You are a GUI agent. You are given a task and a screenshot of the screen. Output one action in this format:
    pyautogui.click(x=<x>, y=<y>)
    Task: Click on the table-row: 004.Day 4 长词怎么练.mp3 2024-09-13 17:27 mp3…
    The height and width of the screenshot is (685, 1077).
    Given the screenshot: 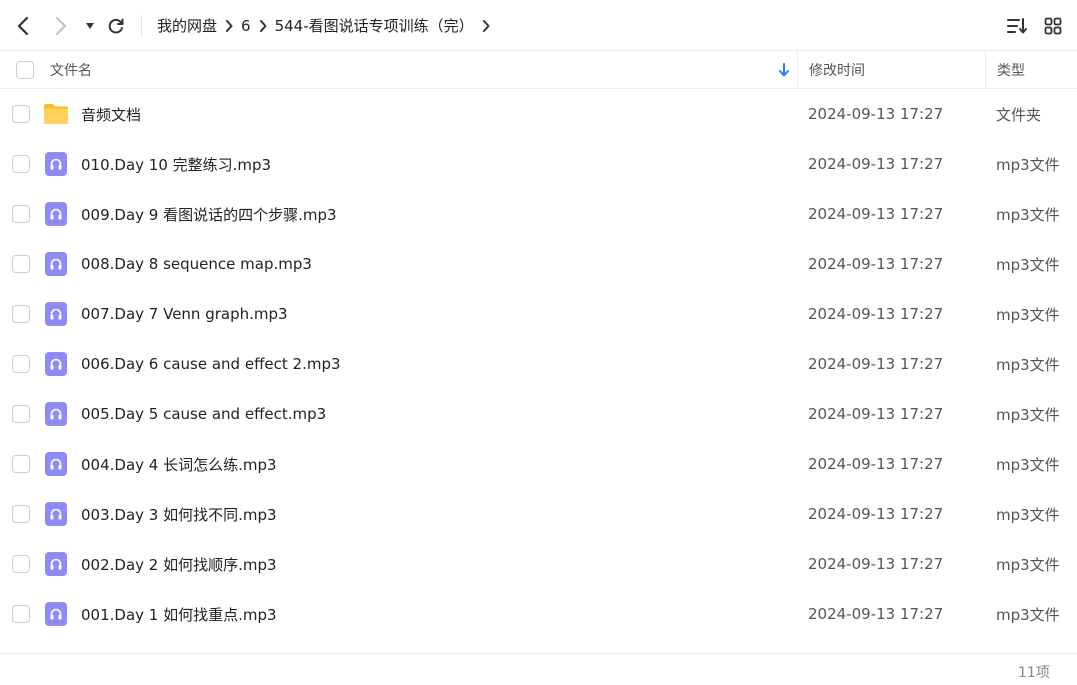 What is the action you would take?
    pyautogui.click(x=538, y=464)
    